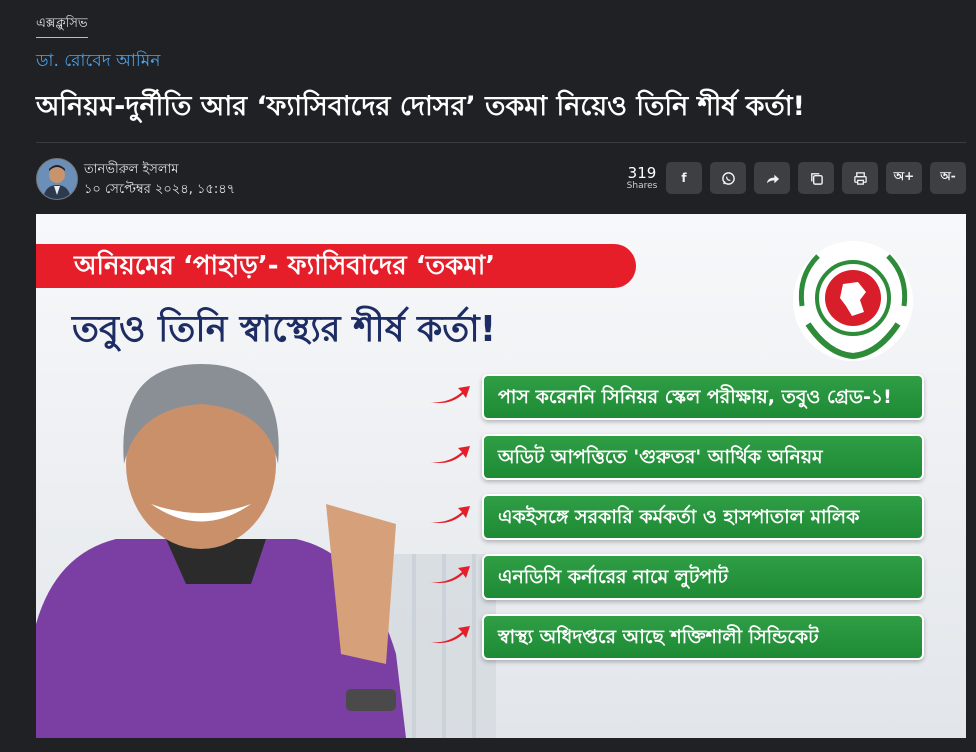 The height and width of the screenshot is (752, 976). What do you see at coordinates (336, 266) in the screenshot?
I see `image-ribbon-title: অনিয়মের ‘পাহাড়’- ফ্যাসিবাদের ‘তকমা’` at bounding box center [336, 266].